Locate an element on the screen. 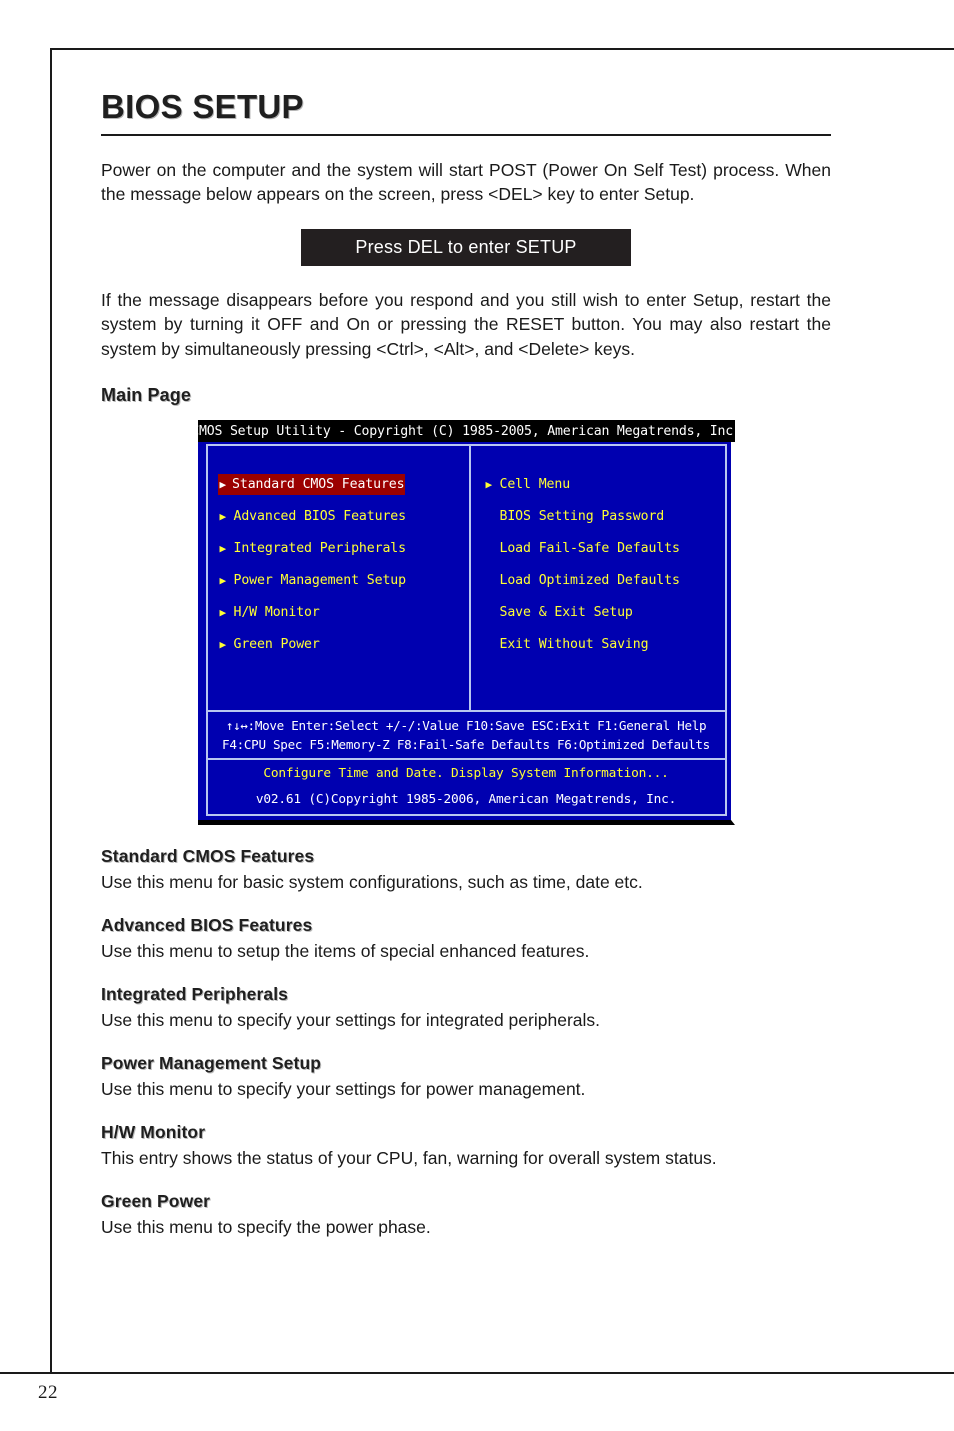 The image size is (954, 1431). bios-column-divider is located at coordinates (469, 578).